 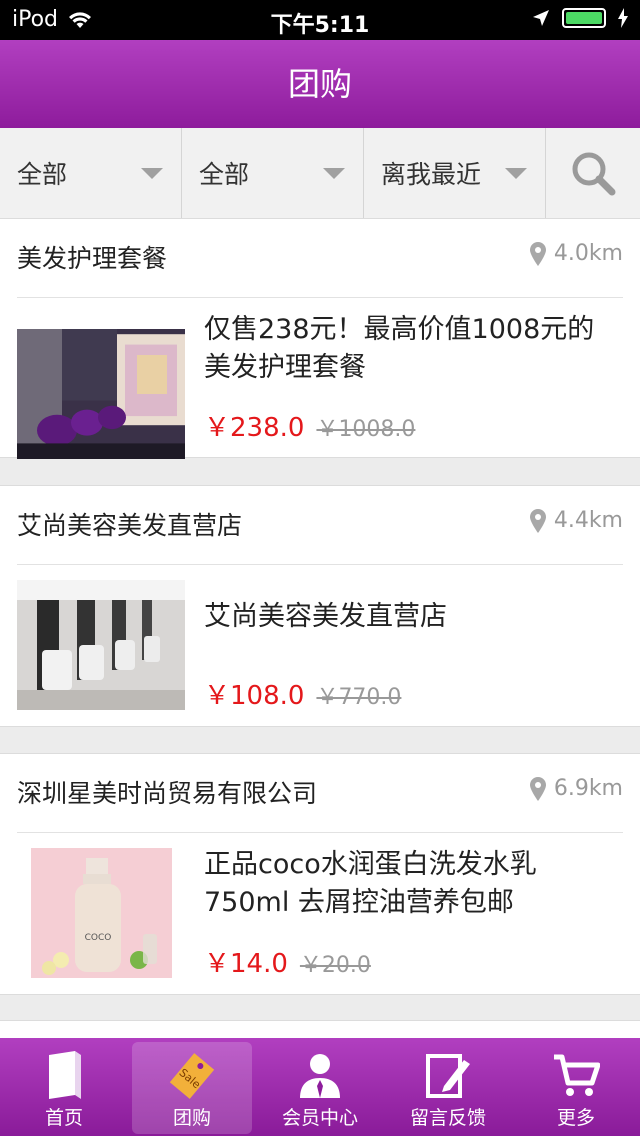 What do you see at coordinates (399, 348) in the screenshot?
I see `deal-description: 仅售238元！最高价值1008元的美发护理套餐` at bounding box center [399, 348].